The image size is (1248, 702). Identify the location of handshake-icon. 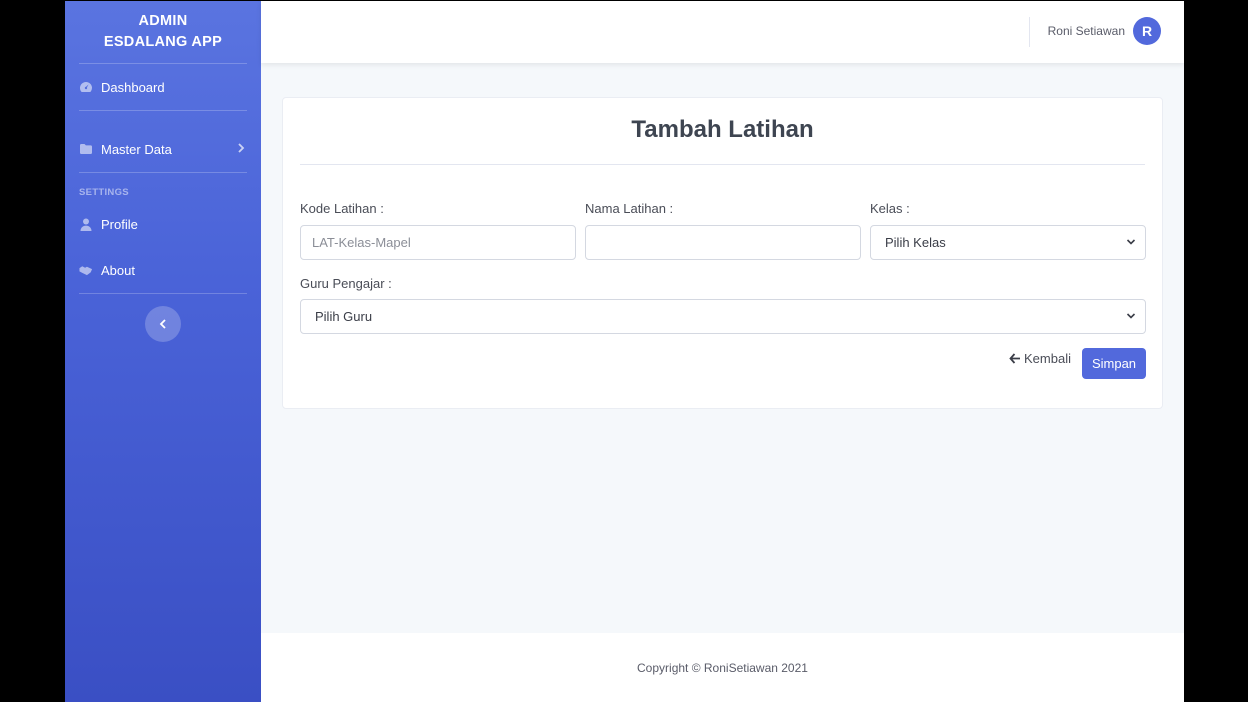
(86, 270).